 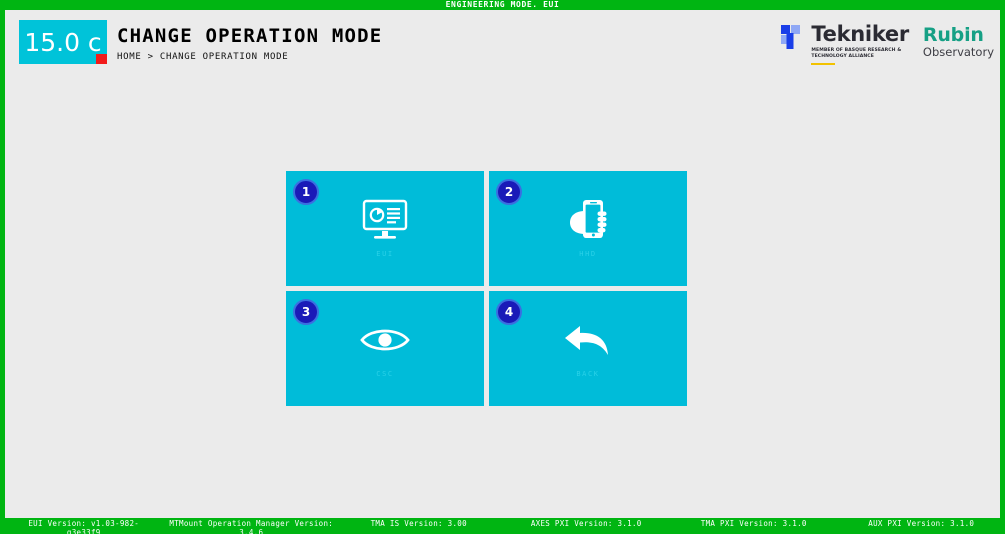 I want to click on footer-tma-pxi-version: TMA PXI Version: 3.1.0, so click(x=753, y=523).